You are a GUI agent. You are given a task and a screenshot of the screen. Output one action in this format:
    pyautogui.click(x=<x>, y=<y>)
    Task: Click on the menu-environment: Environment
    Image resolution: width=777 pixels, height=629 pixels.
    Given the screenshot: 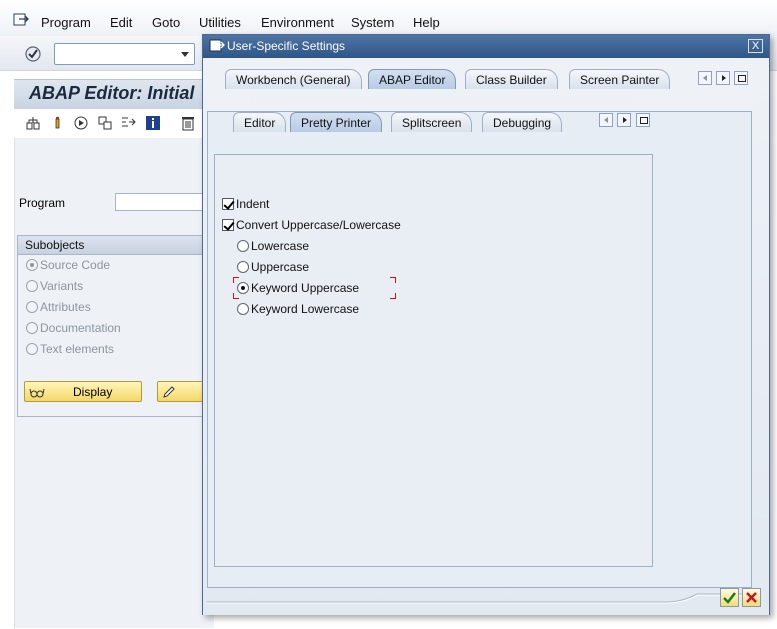 What is the action you would take?
    pyautogui.click(x=297, y=22)
    